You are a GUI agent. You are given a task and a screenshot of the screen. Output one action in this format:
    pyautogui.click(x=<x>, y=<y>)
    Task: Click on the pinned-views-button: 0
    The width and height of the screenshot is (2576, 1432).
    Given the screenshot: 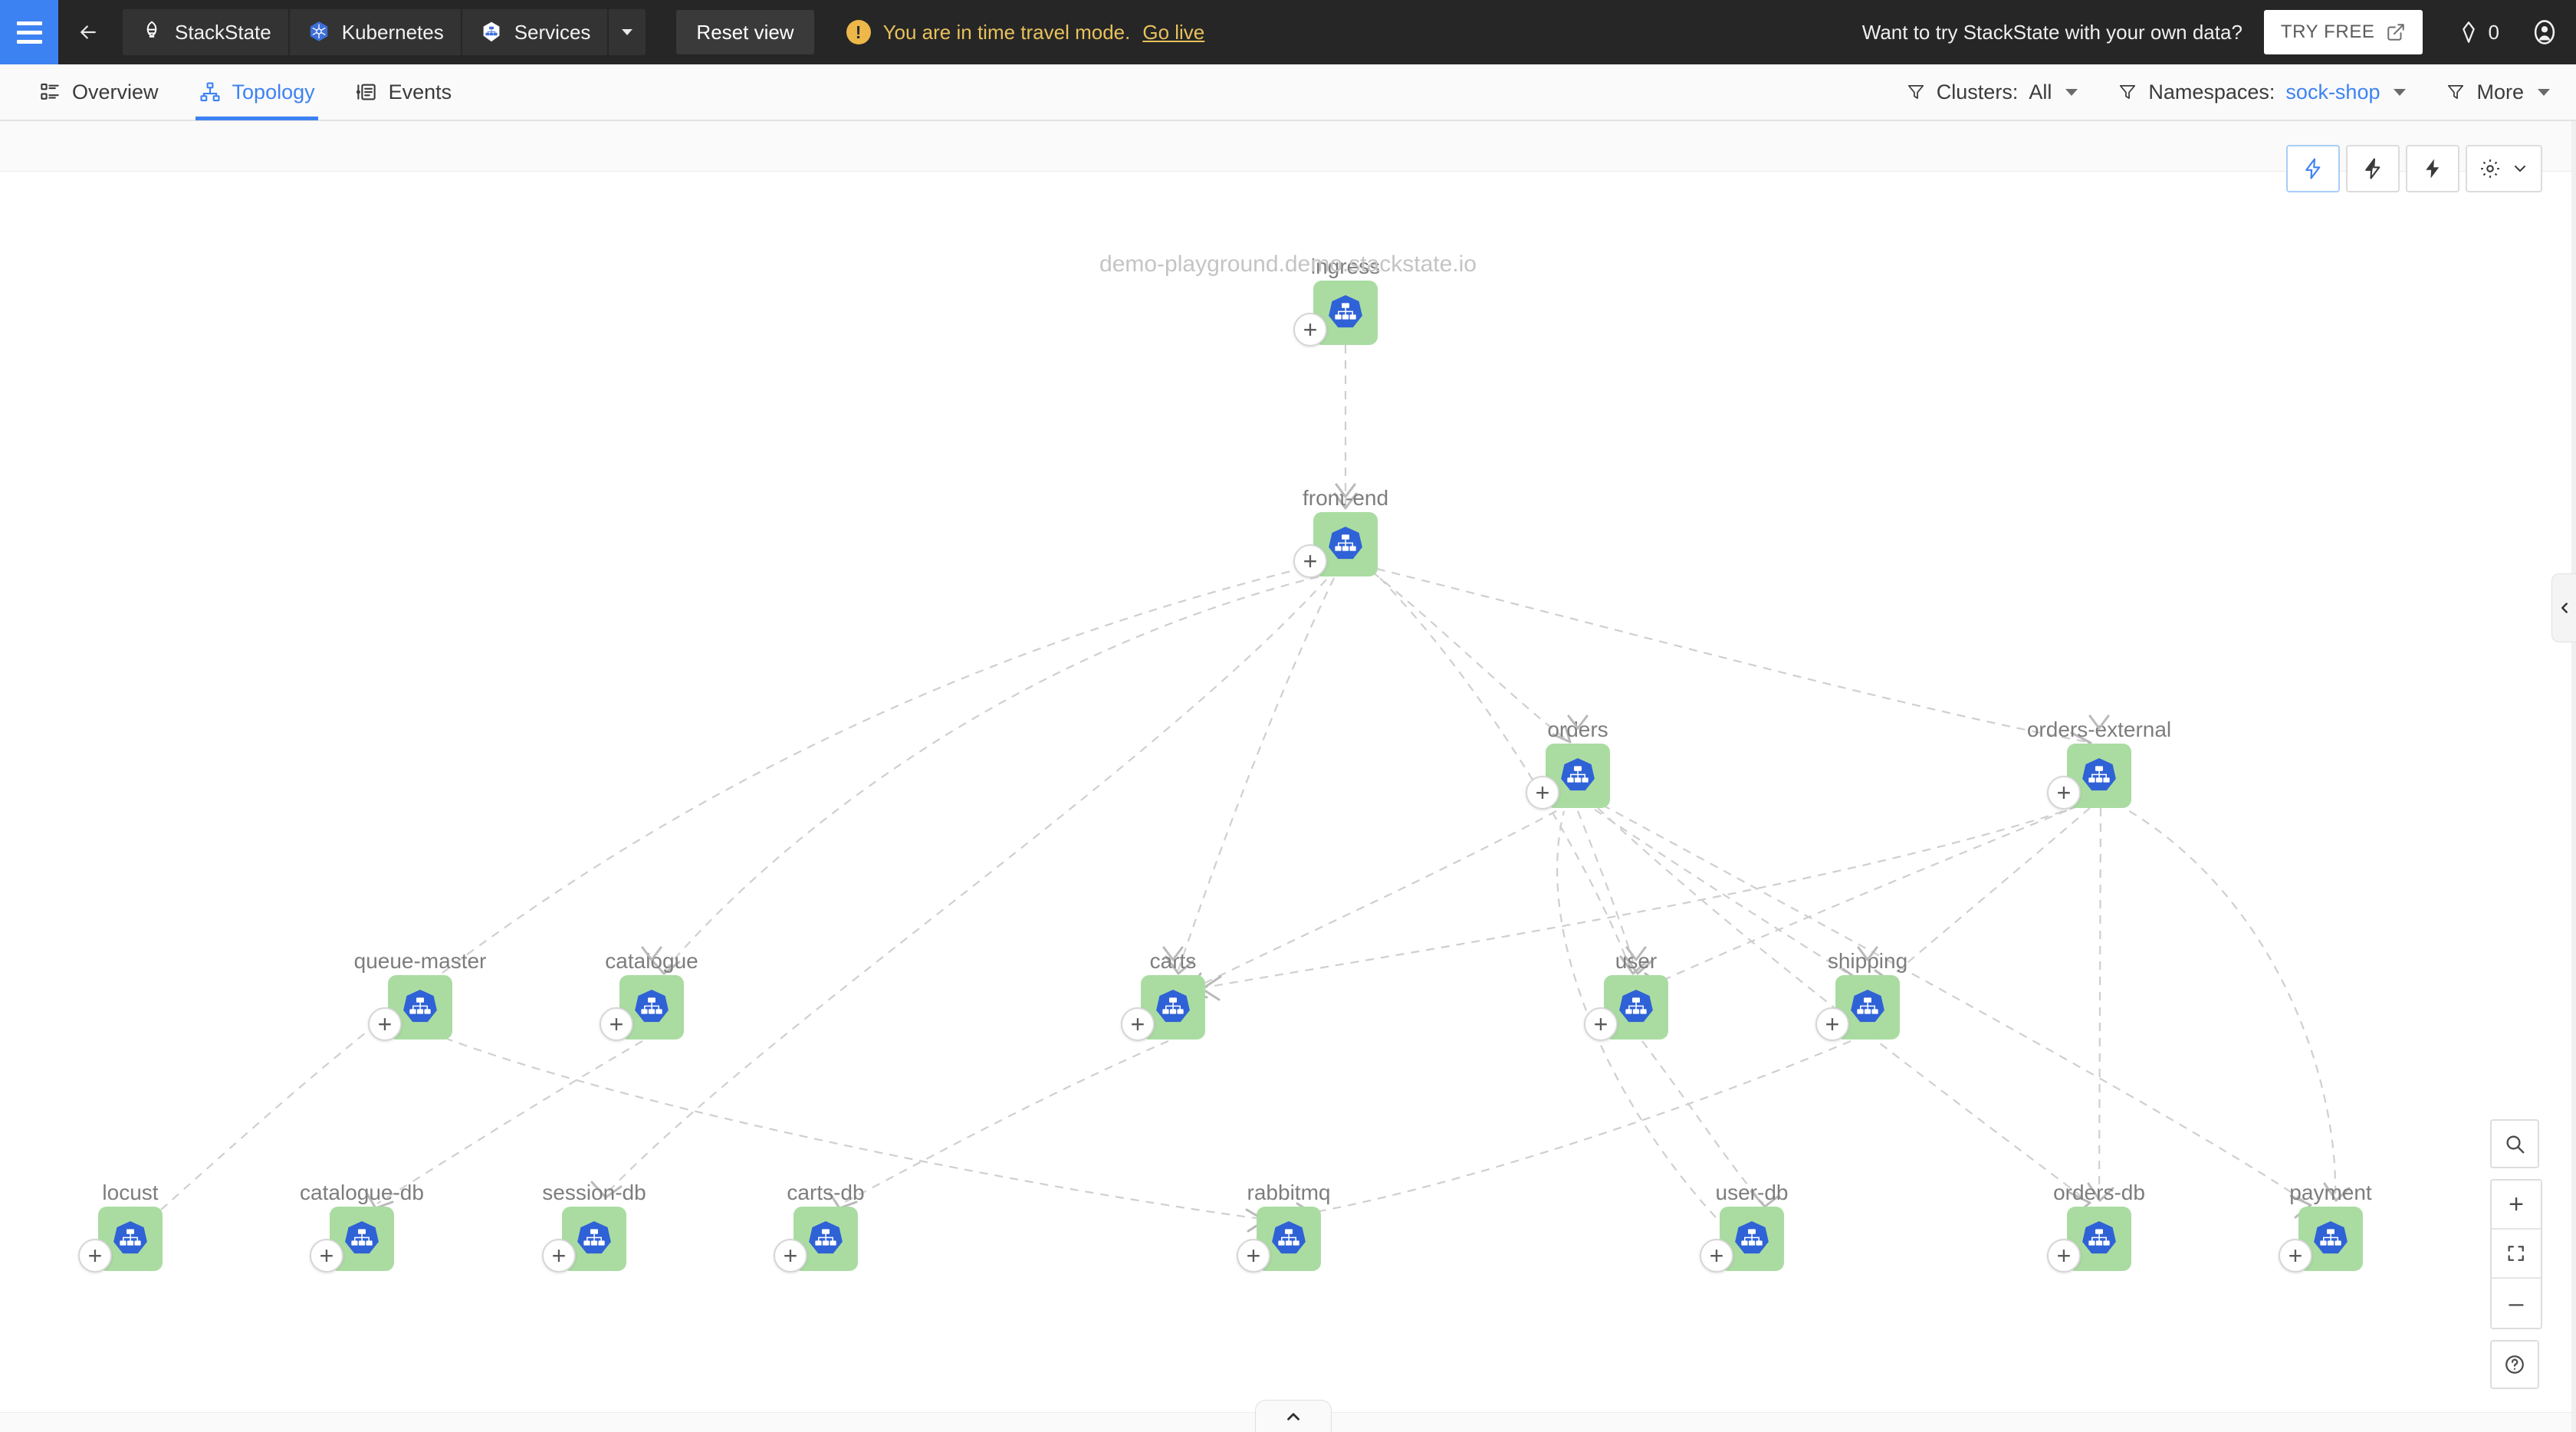 What is the action you would take?
    pyautogui.click(x=2478, y=32)
    